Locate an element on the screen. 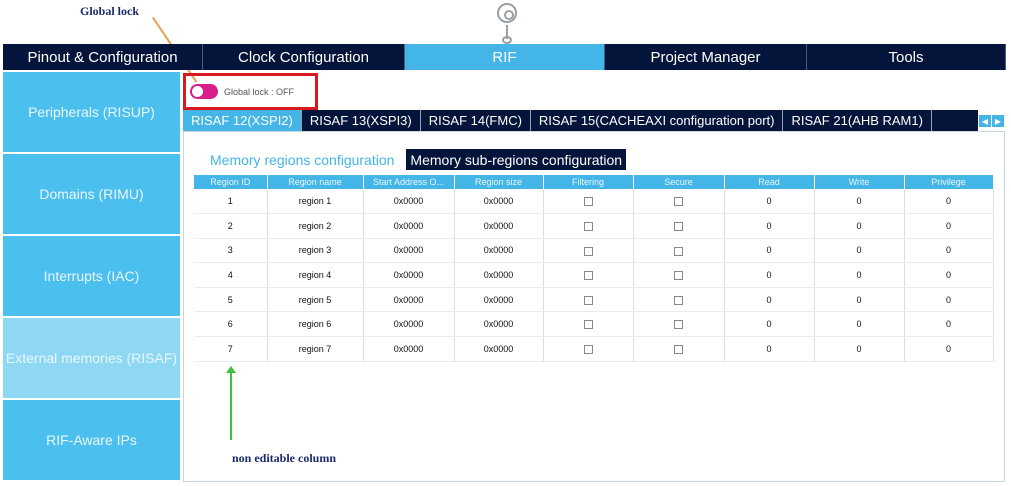 The image size is (1011, 486). tab-risaf-13: RISAF 13(XSPI3) is located at coordinates (361, 120).